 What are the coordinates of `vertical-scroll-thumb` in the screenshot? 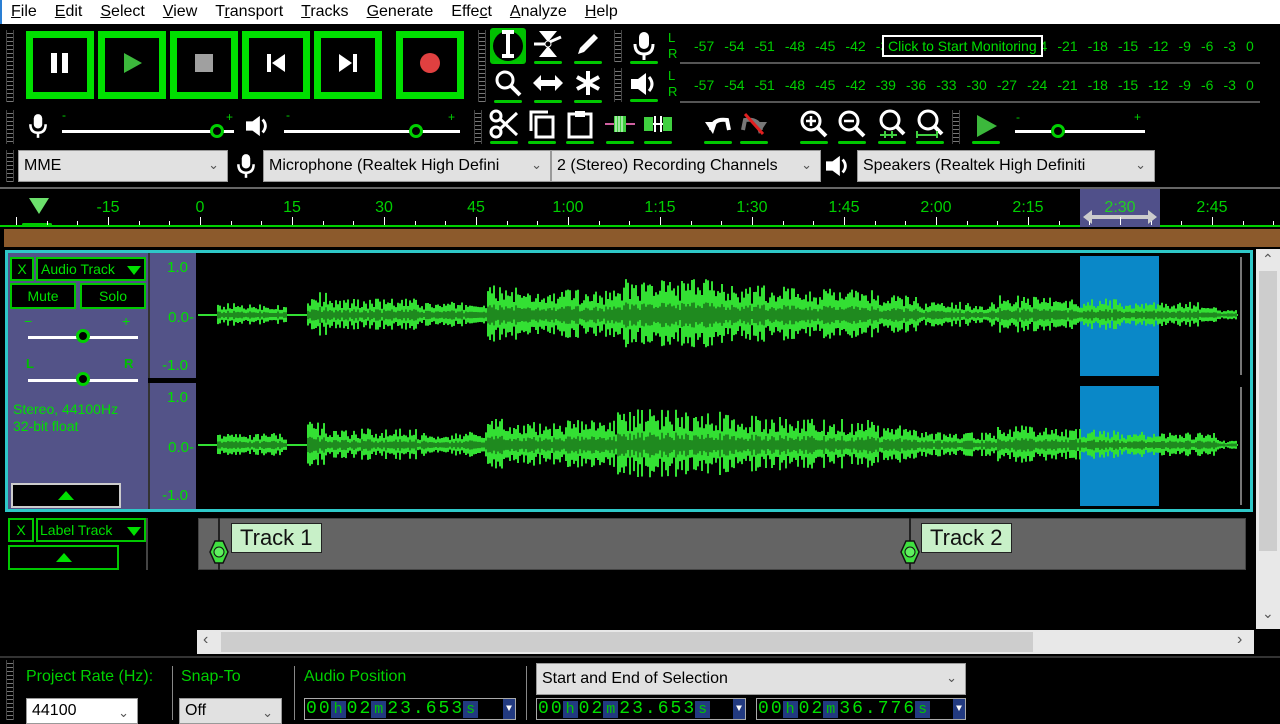 It's located at (1268, 411).